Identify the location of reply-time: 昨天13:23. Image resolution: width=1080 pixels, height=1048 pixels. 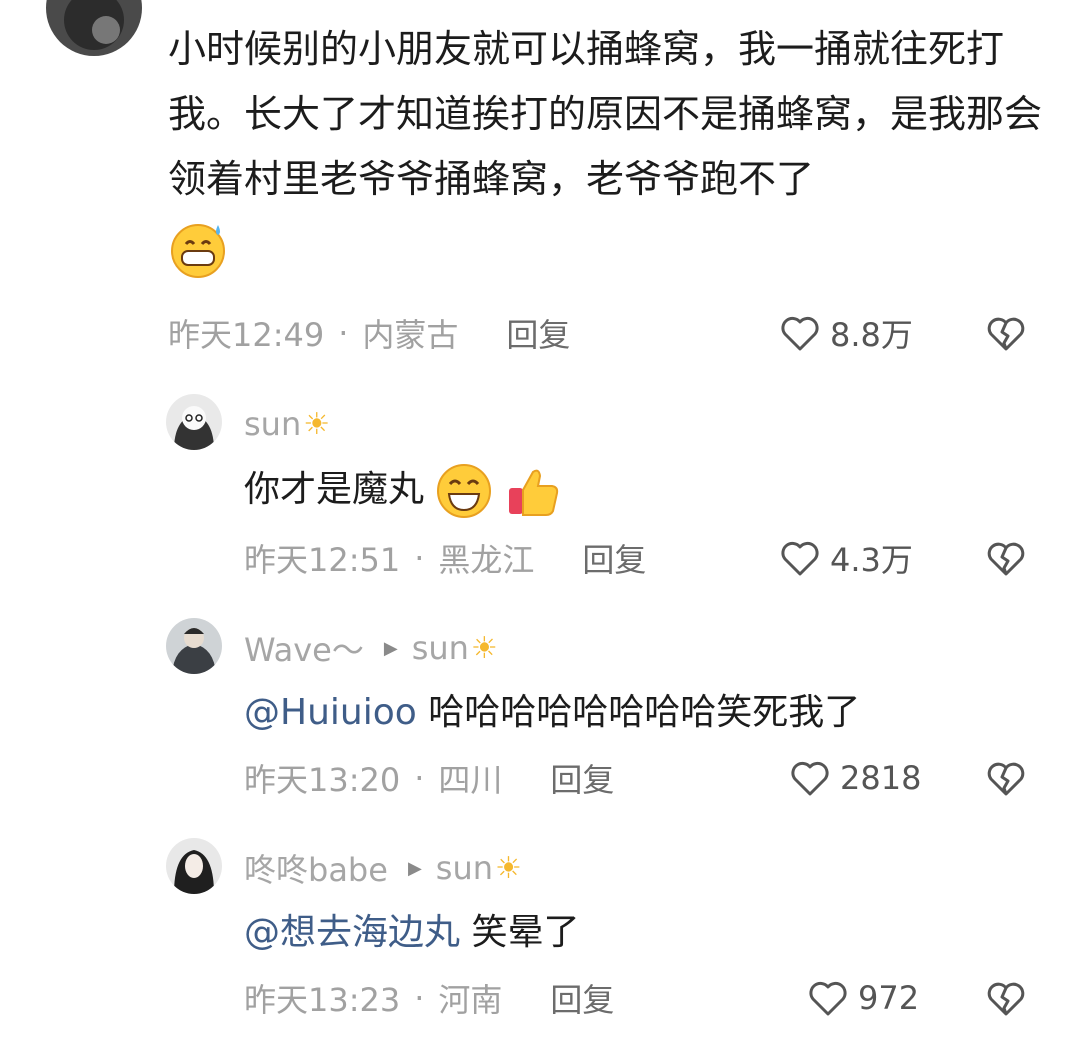
(322, 1000).